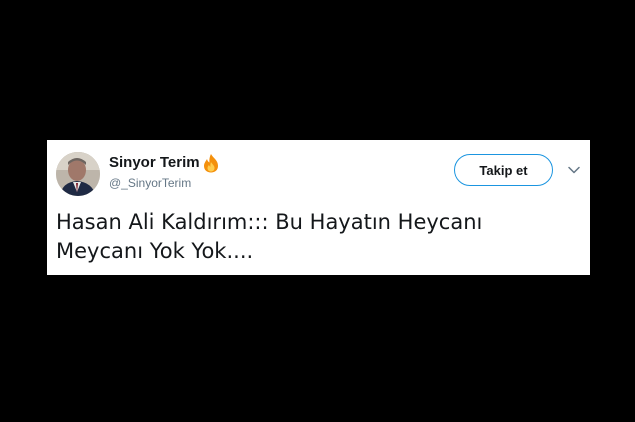 Image resolution: width=635 pixels, height=422 pixels. What do you see at coordinates (211, 163) in the screenshot?
I see `fire-icon` at bounding box center [211, 163].